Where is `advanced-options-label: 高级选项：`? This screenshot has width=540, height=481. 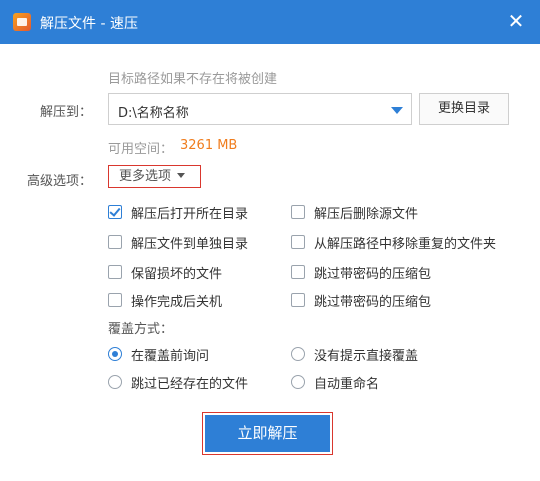
advanced-options-label: 高级选项： is located at coordinates (60, 181).